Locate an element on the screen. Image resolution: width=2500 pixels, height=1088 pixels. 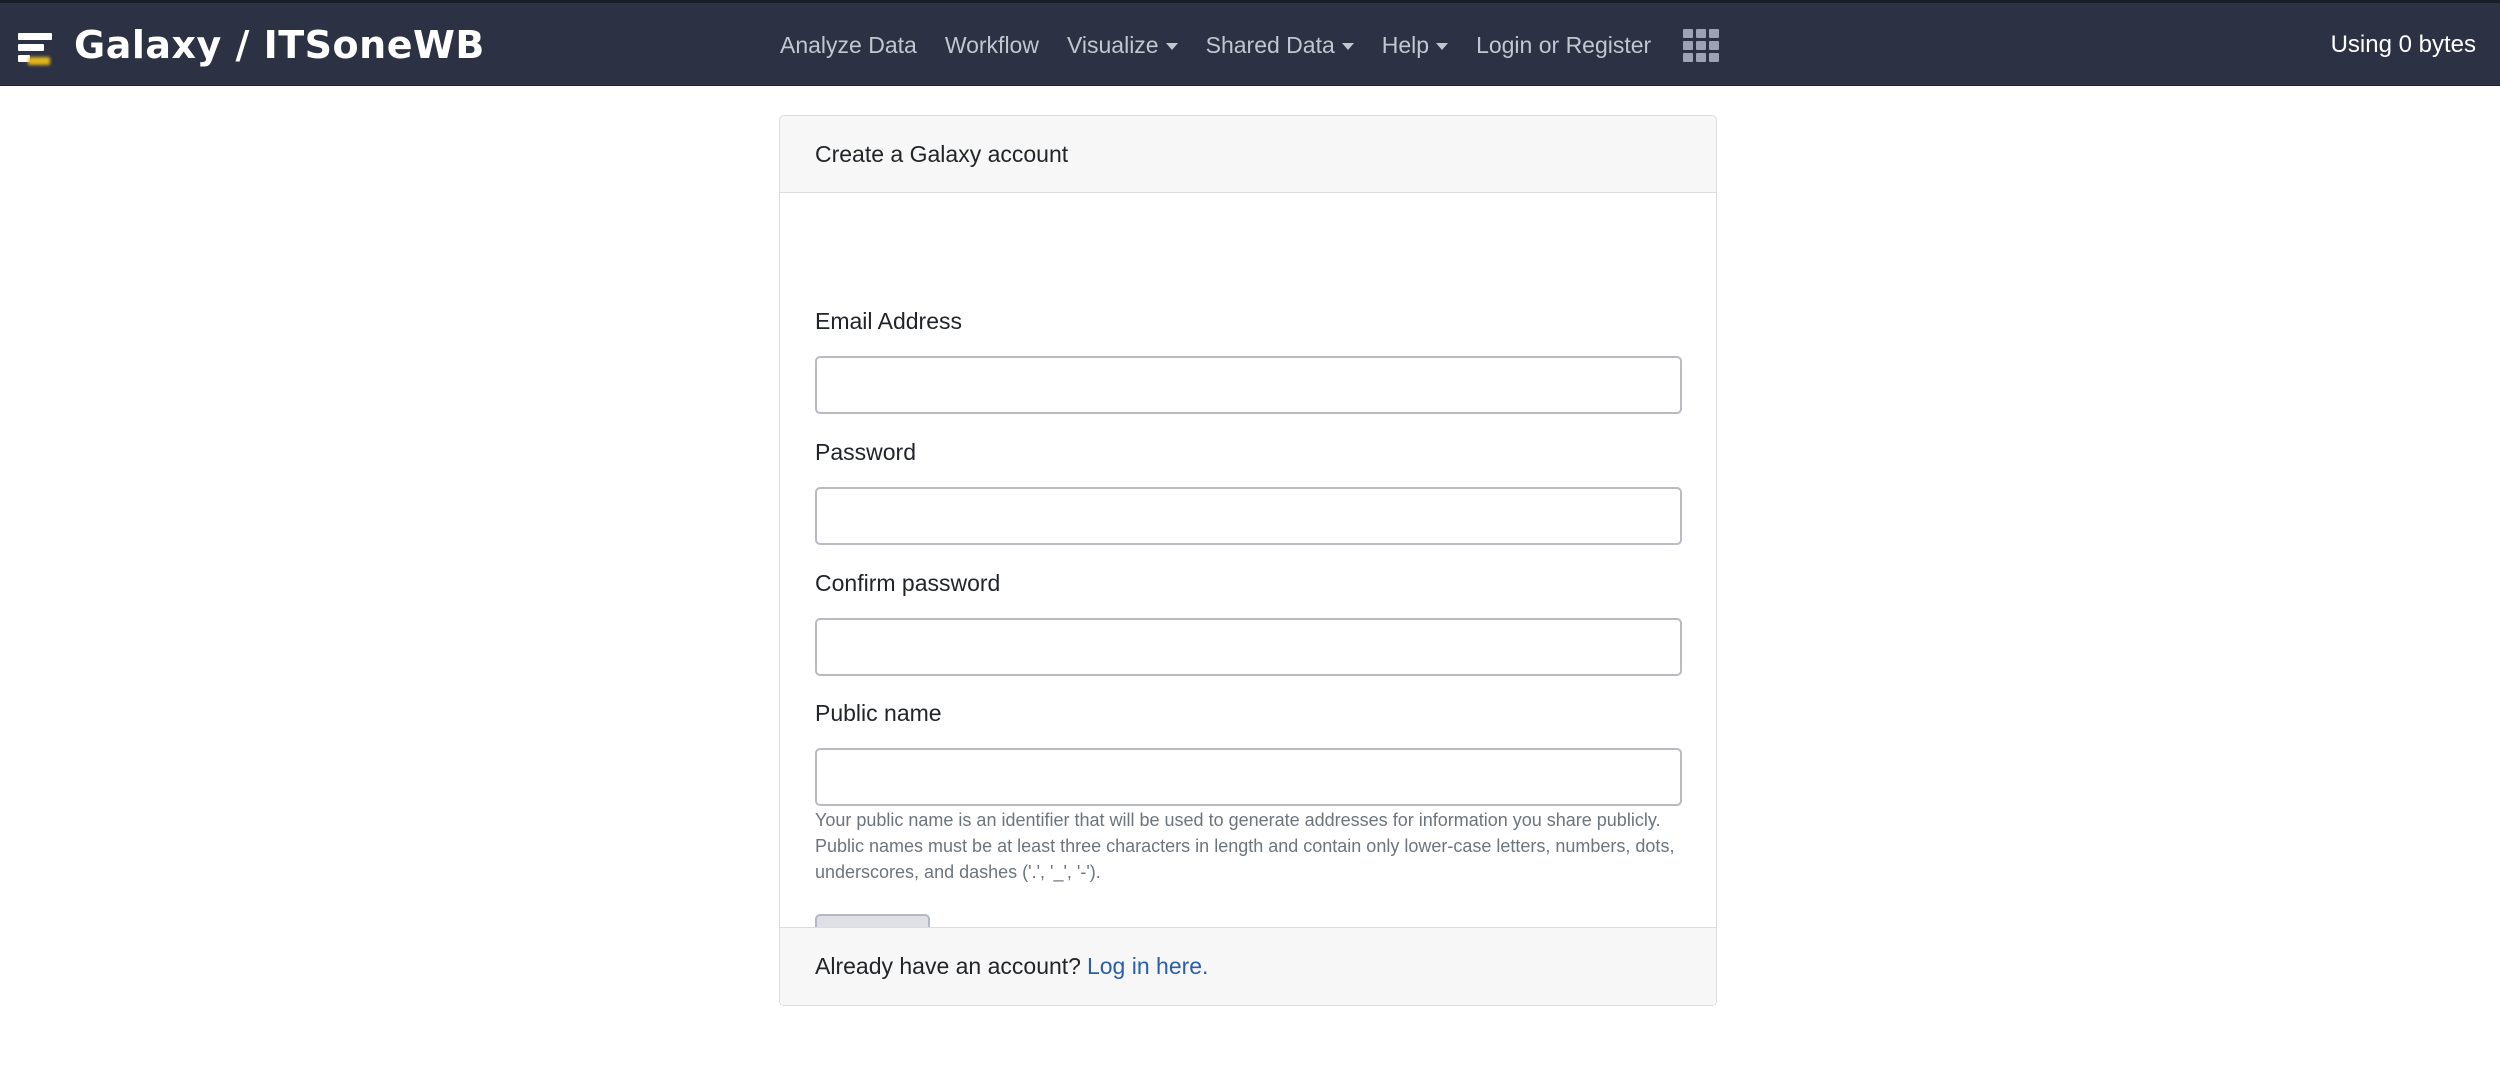
nav-help: Help is located at coordinates (1415, 45).